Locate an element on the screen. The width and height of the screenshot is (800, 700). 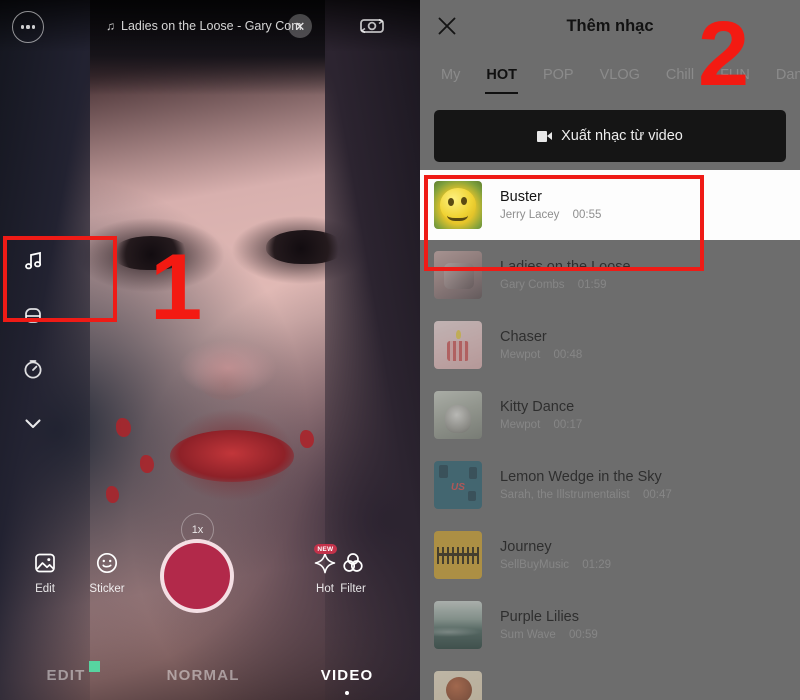
tool-edit: Edit is located at coordinates (45, 572).